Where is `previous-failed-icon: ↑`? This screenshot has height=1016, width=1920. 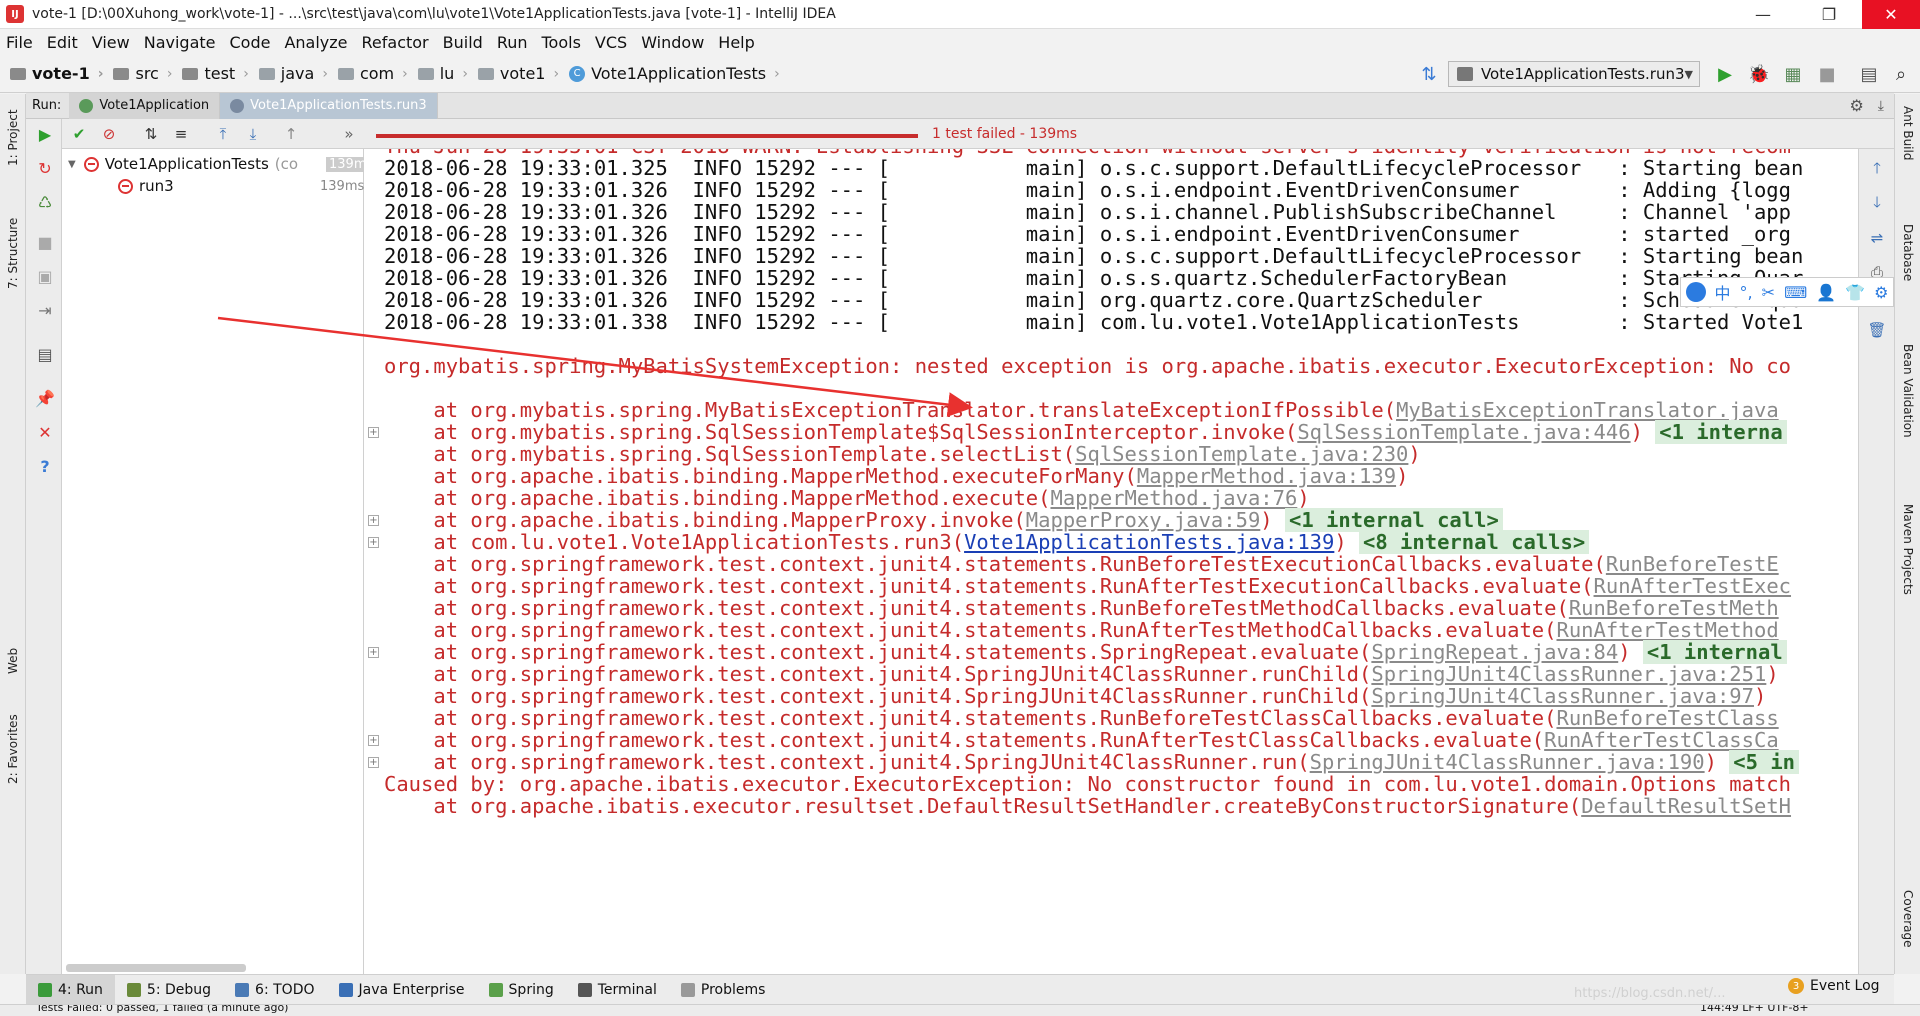 previous-failed-icon: ↑ is located at coordinates (291, 134).